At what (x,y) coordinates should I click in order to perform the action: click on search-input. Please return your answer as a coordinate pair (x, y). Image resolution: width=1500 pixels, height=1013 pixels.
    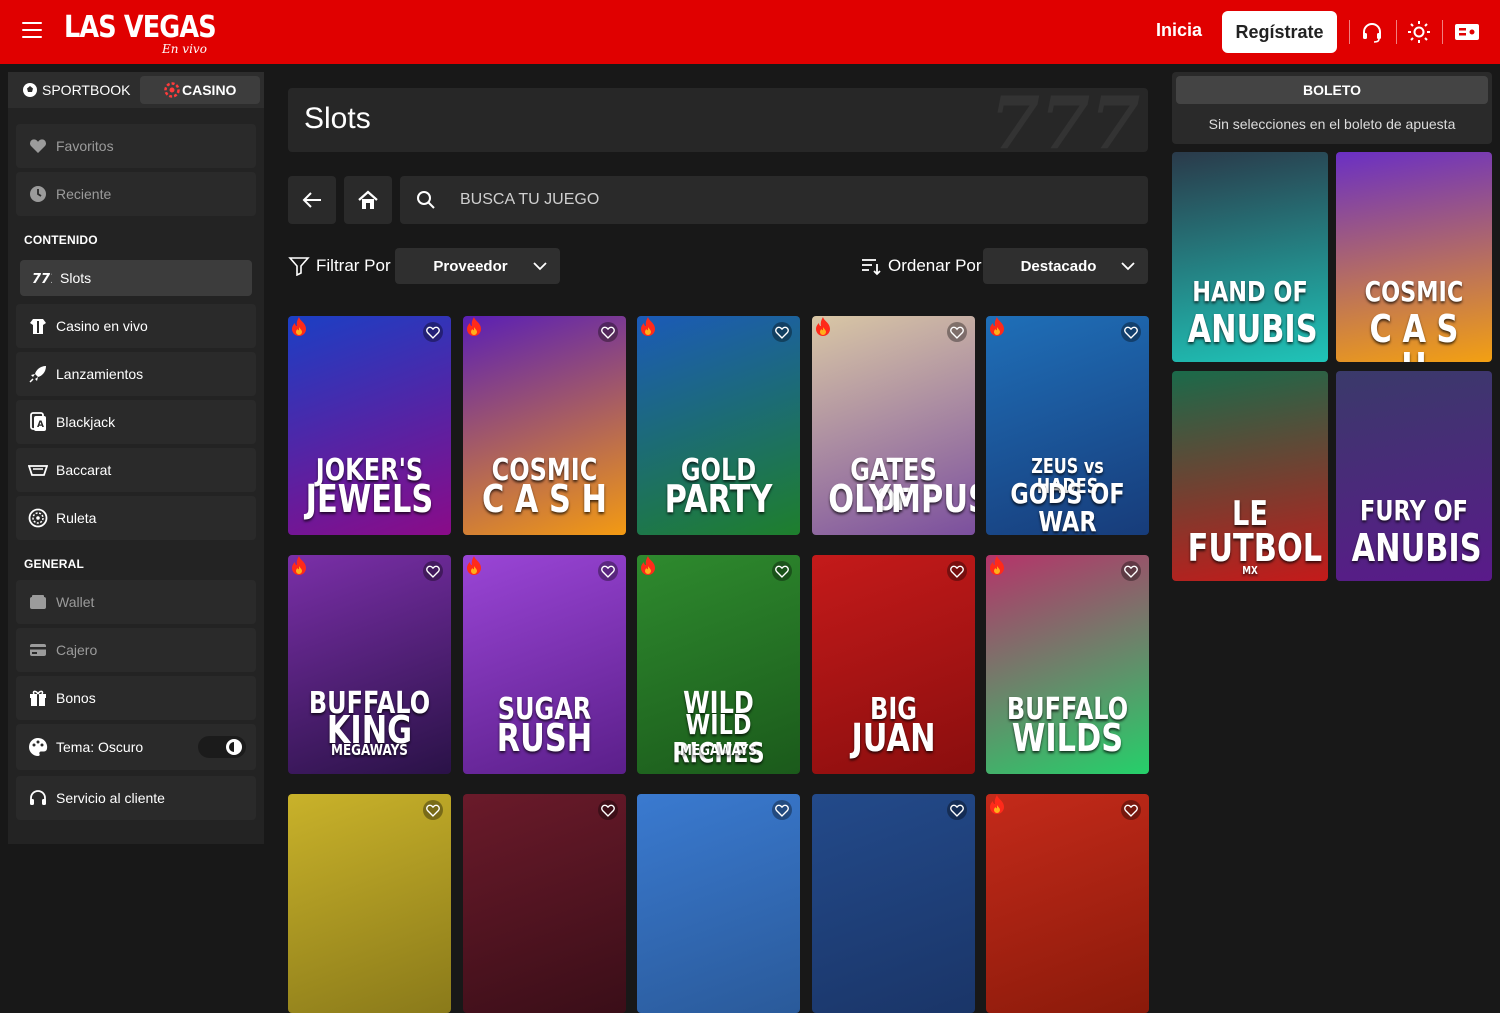
    Looking at the image, I should click on (760, 200).